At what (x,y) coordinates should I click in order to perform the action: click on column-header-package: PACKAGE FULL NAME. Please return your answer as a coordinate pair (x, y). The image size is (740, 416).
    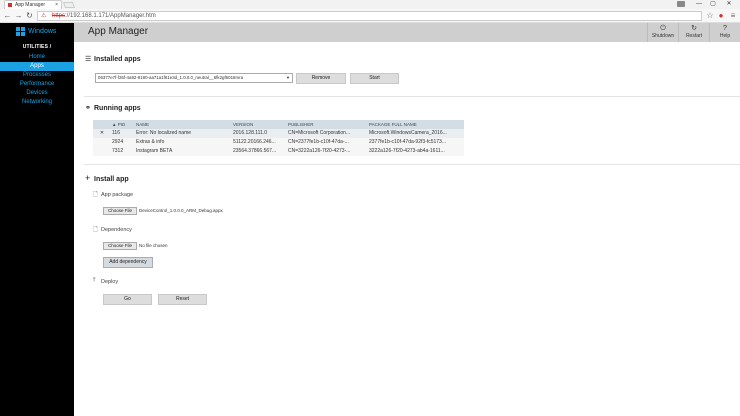
    Looking at the image, I should click on (416, 124).